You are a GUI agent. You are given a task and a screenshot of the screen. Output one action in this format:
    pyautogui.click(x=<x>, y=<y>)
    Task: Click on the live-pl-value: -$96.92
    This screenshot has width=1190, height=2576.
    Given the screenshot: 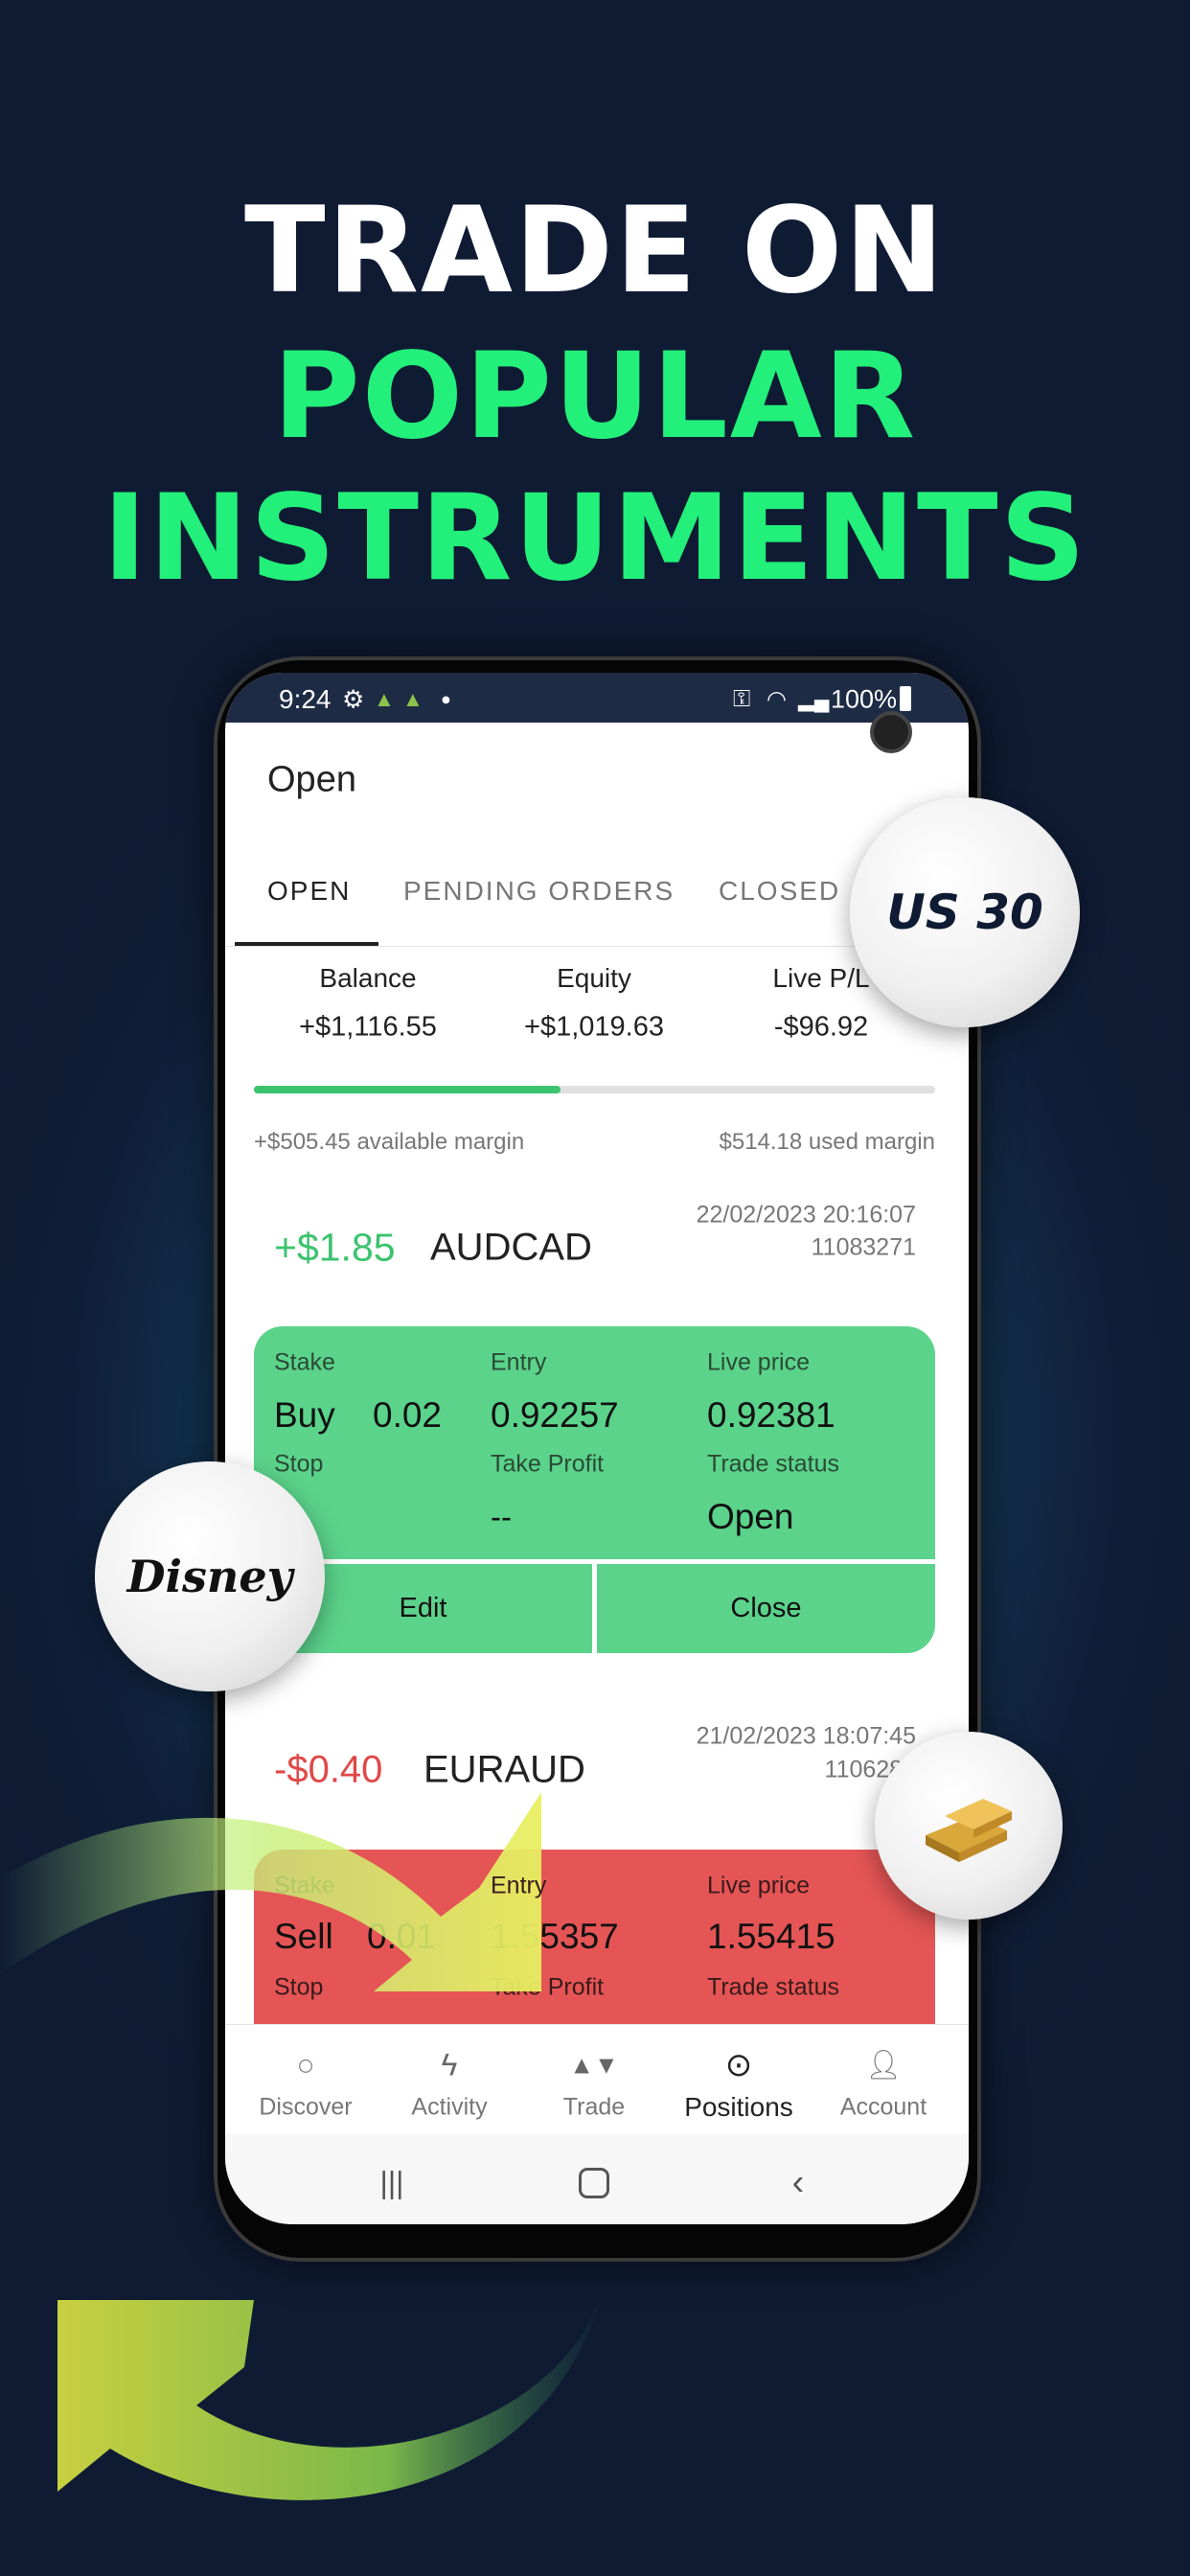 What is the action you would take?
    pyautogui.click(x=821, y=1027)
    